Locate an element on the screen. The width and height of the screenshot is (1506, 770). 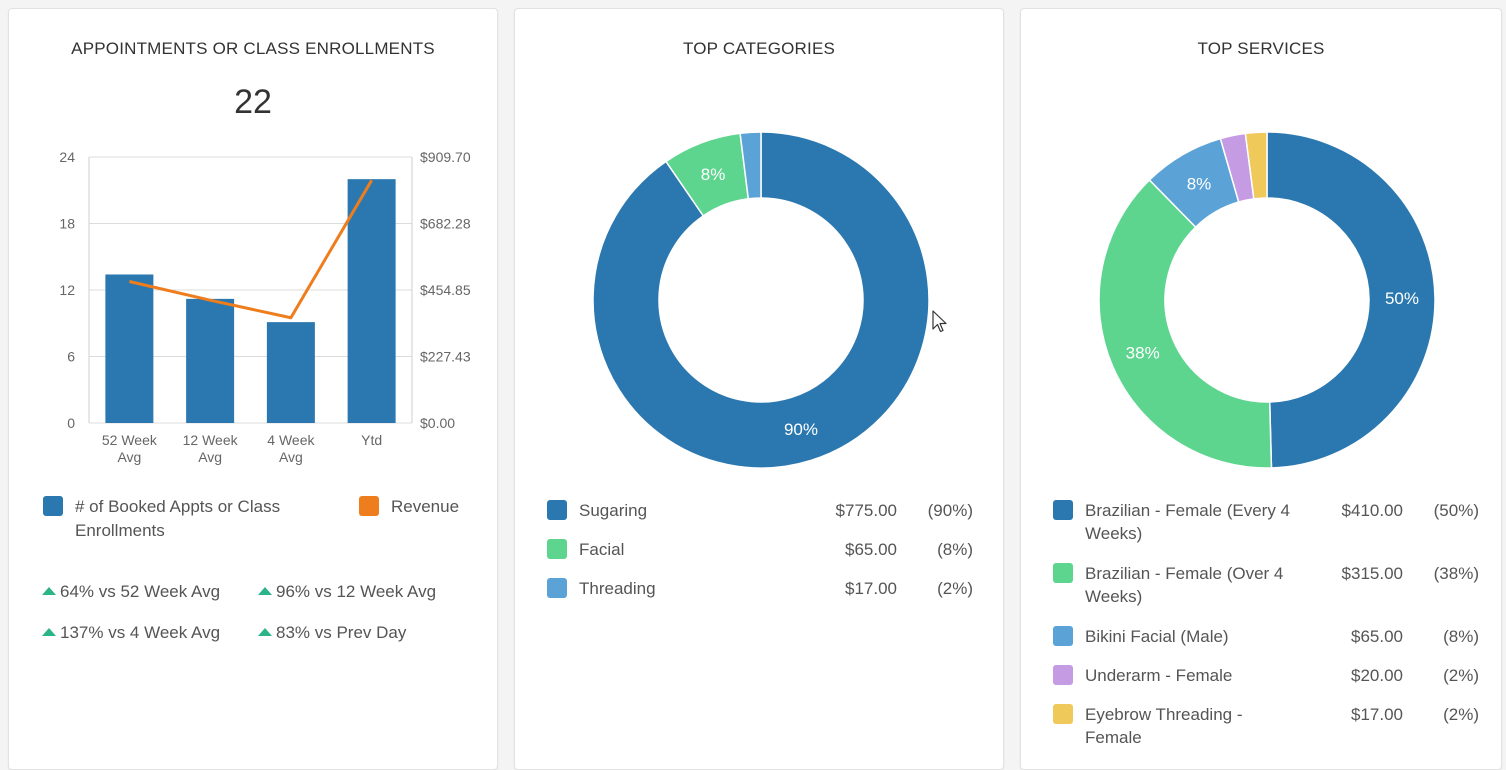
y-tick-right: $682.28 is located at coordinates (445, 224).